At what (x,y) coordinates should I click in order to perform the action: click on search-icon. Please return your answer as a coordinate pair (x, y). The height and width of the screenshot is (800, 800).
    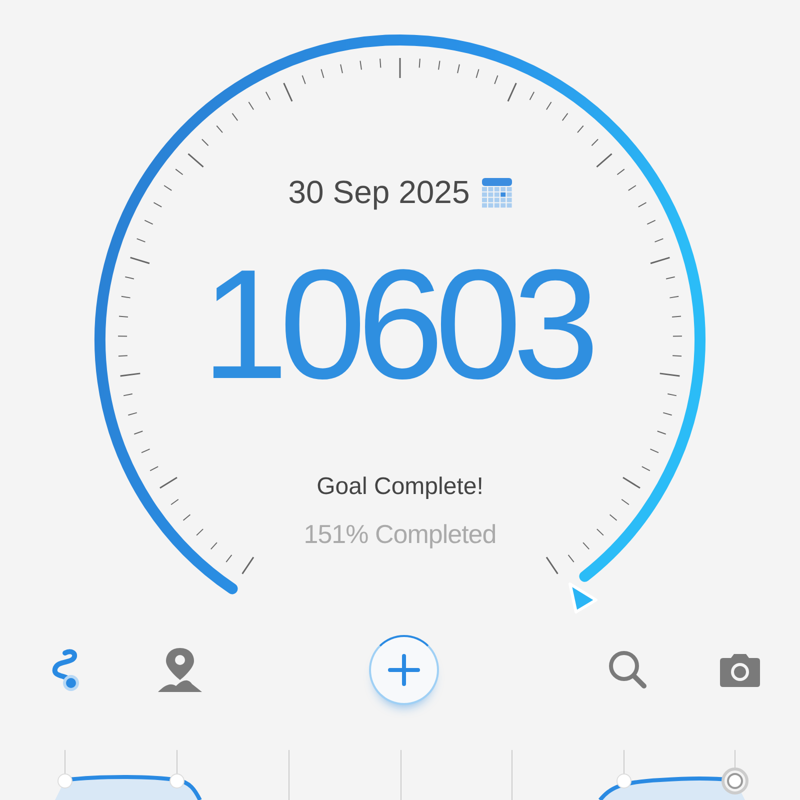
    Looking at the image, I should click on (628, 670).